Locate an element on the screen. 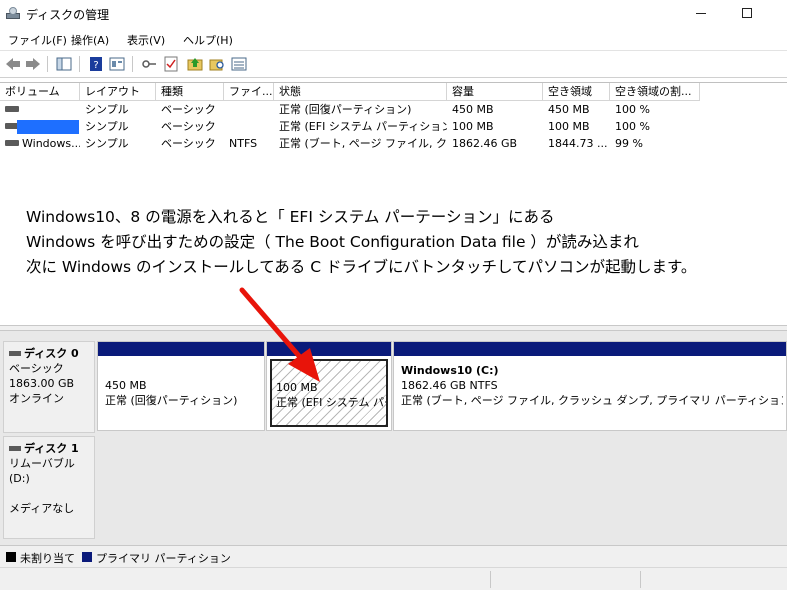 The width and height of the screenshot is (787, 590). disk-status: メディアなし is located at coordinates (42, 508).